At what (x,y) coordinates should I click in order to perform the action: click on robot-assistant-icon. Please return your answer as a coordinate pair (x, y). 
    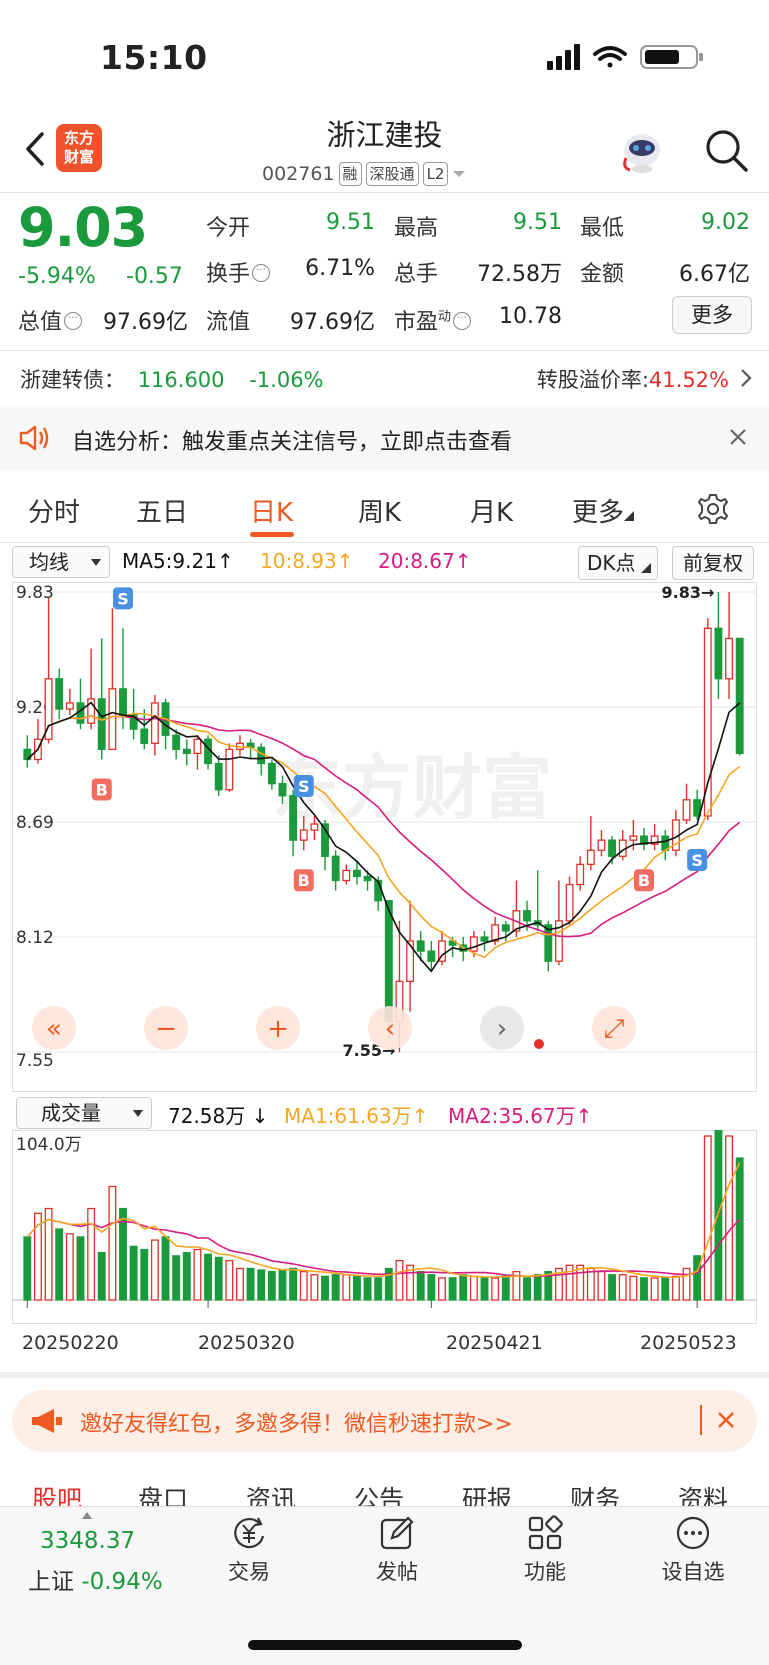
    Looking at the image, I should click on (642, 151).